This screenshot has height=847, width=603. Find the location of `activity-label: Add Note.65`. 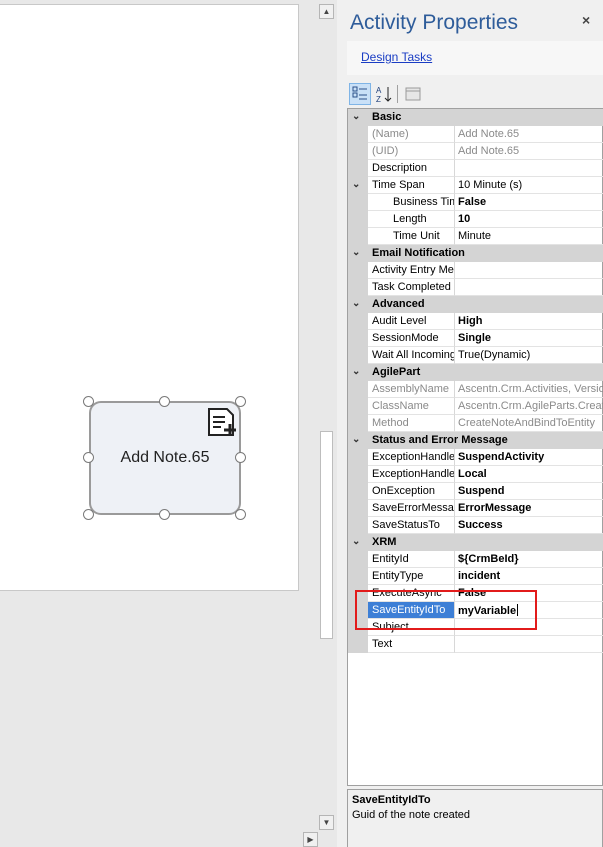

activity-label: Add Note.65 is located at coordinates (165, 457).